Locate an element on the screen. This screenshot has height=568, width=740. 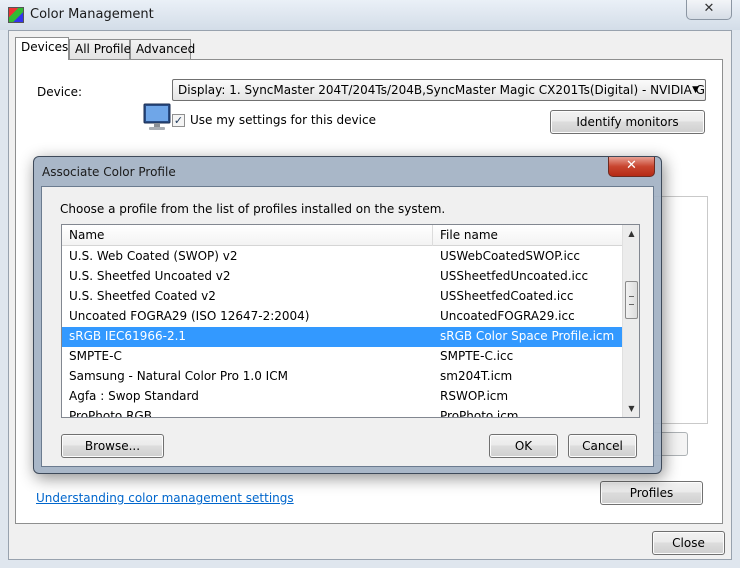
profile-name: Uncoated FOGRA29 (ISO 12647-2:2004) is located at coordinates (189, 316).